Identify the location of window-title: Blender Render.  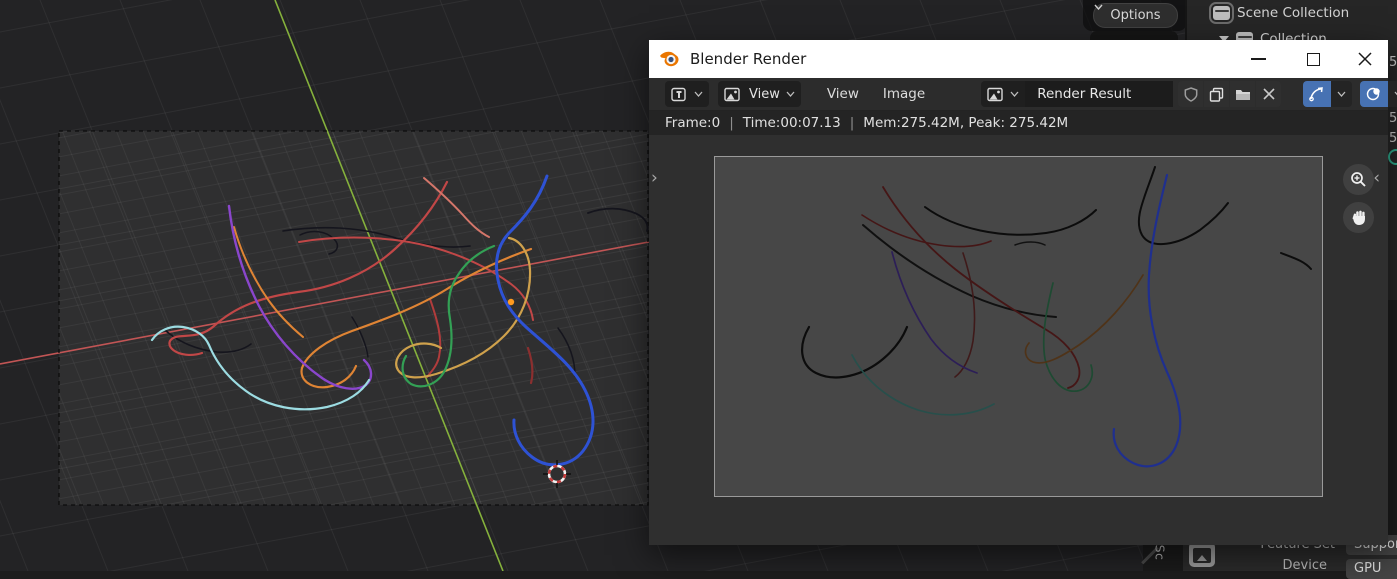
(748, 59).